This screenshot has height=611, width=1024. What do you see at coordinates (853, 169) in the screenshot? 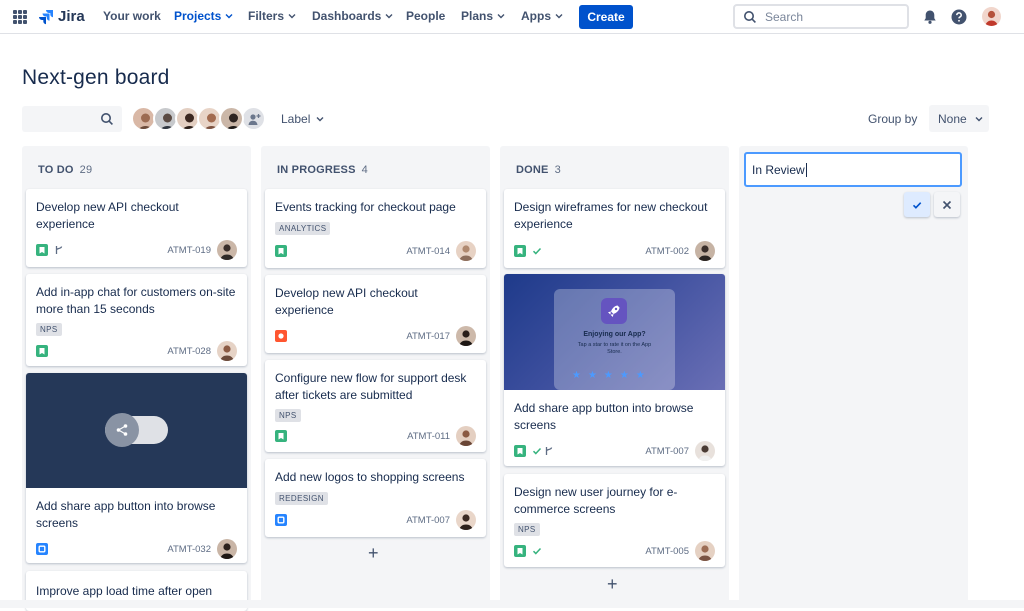
I see `column-name-input: In Review` at bounding box center [853, 169].